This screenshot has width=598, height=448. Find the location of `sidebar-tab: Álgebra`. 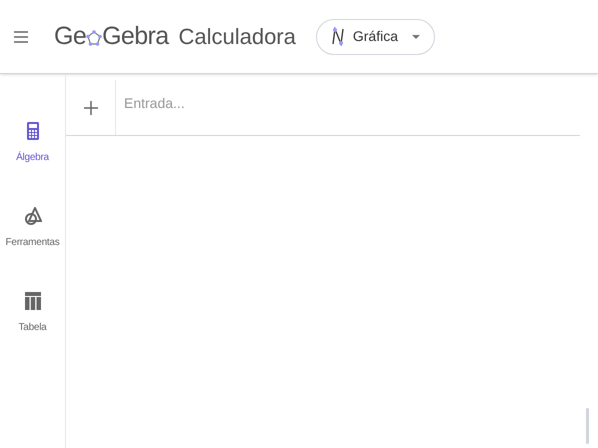

sidebar-tab: Álgebra is located at coordinates (32, 143).